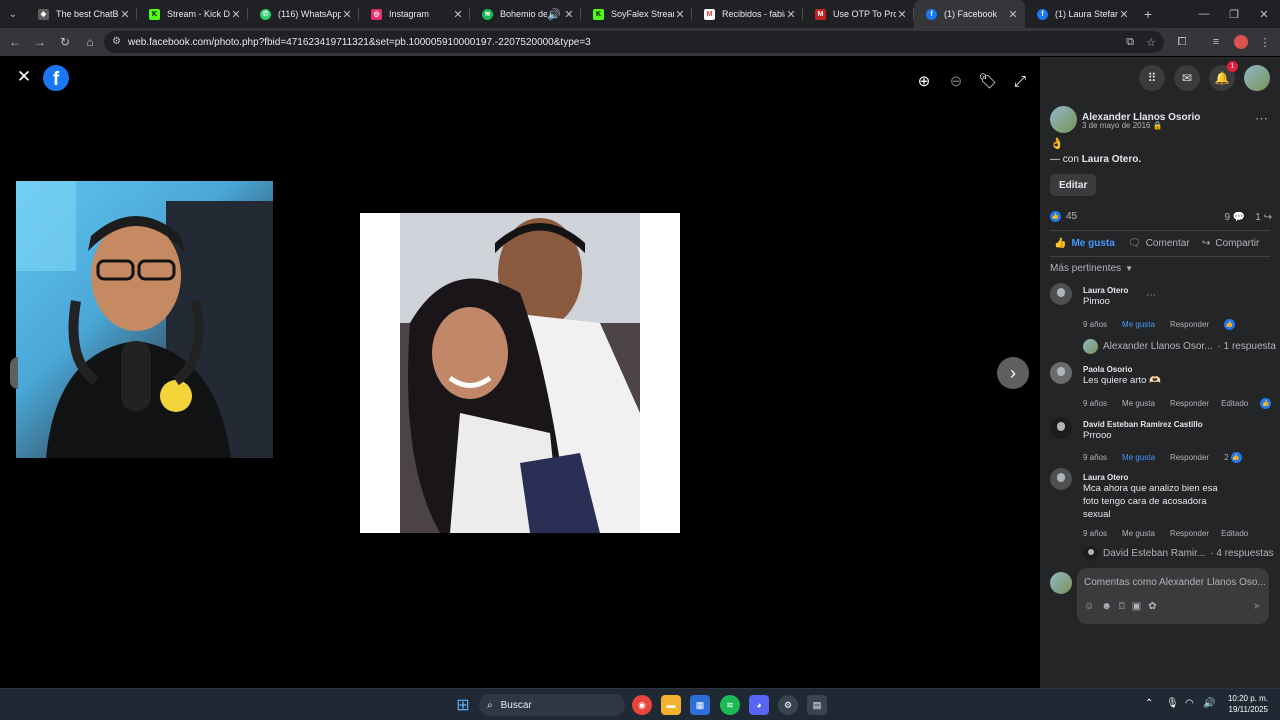  I want to click on camera-icon: ⌼, so click(1122, 606).